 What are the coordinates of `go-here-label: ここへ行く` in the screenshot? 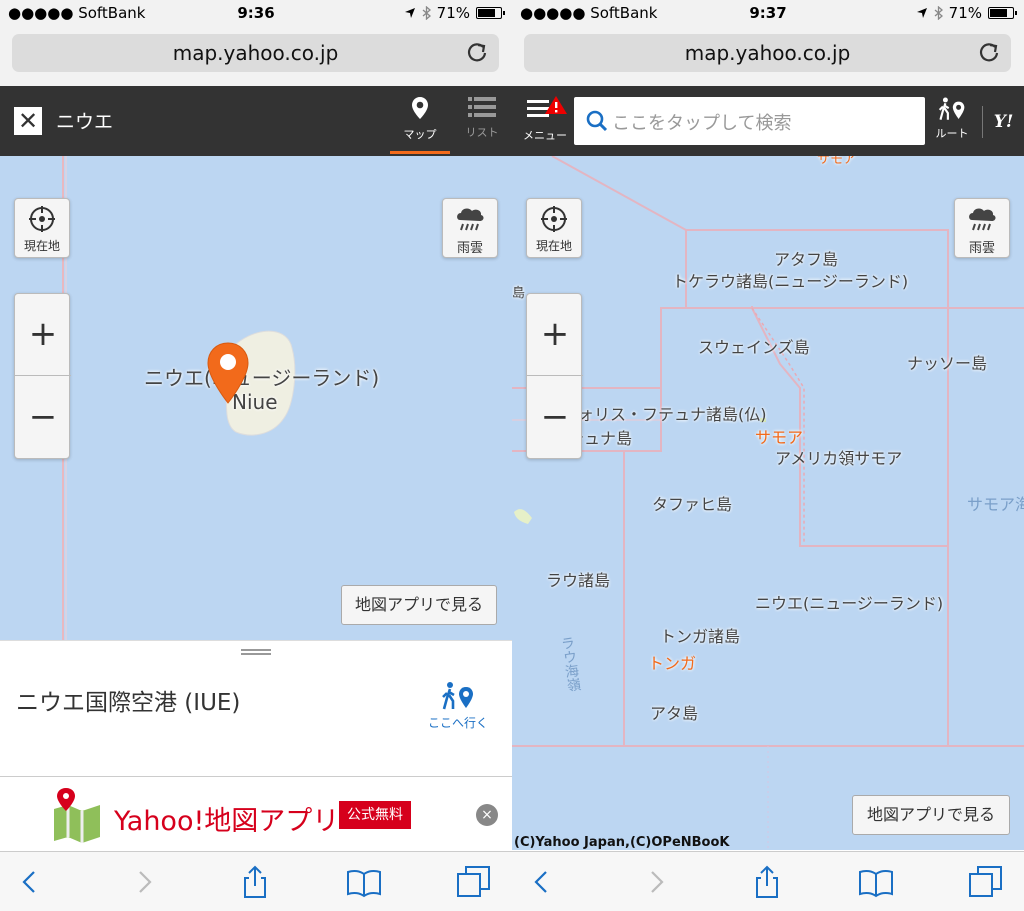 It's located at (457, 723).